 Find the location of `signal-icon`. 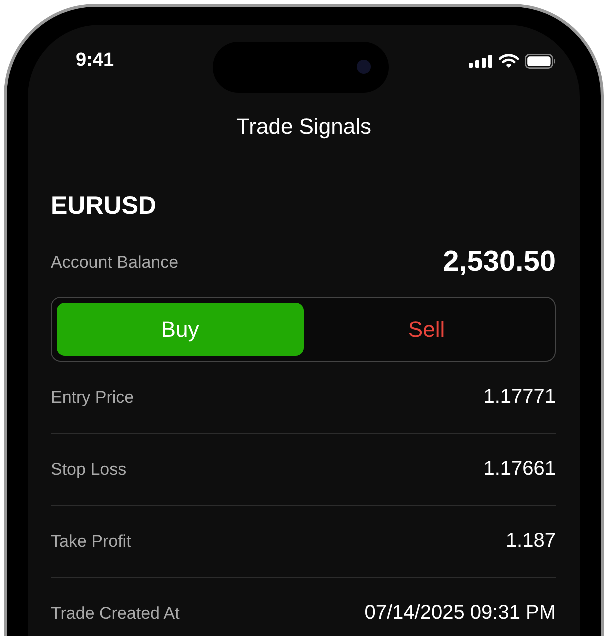

signal-icon is located at coordinates (481, 61).